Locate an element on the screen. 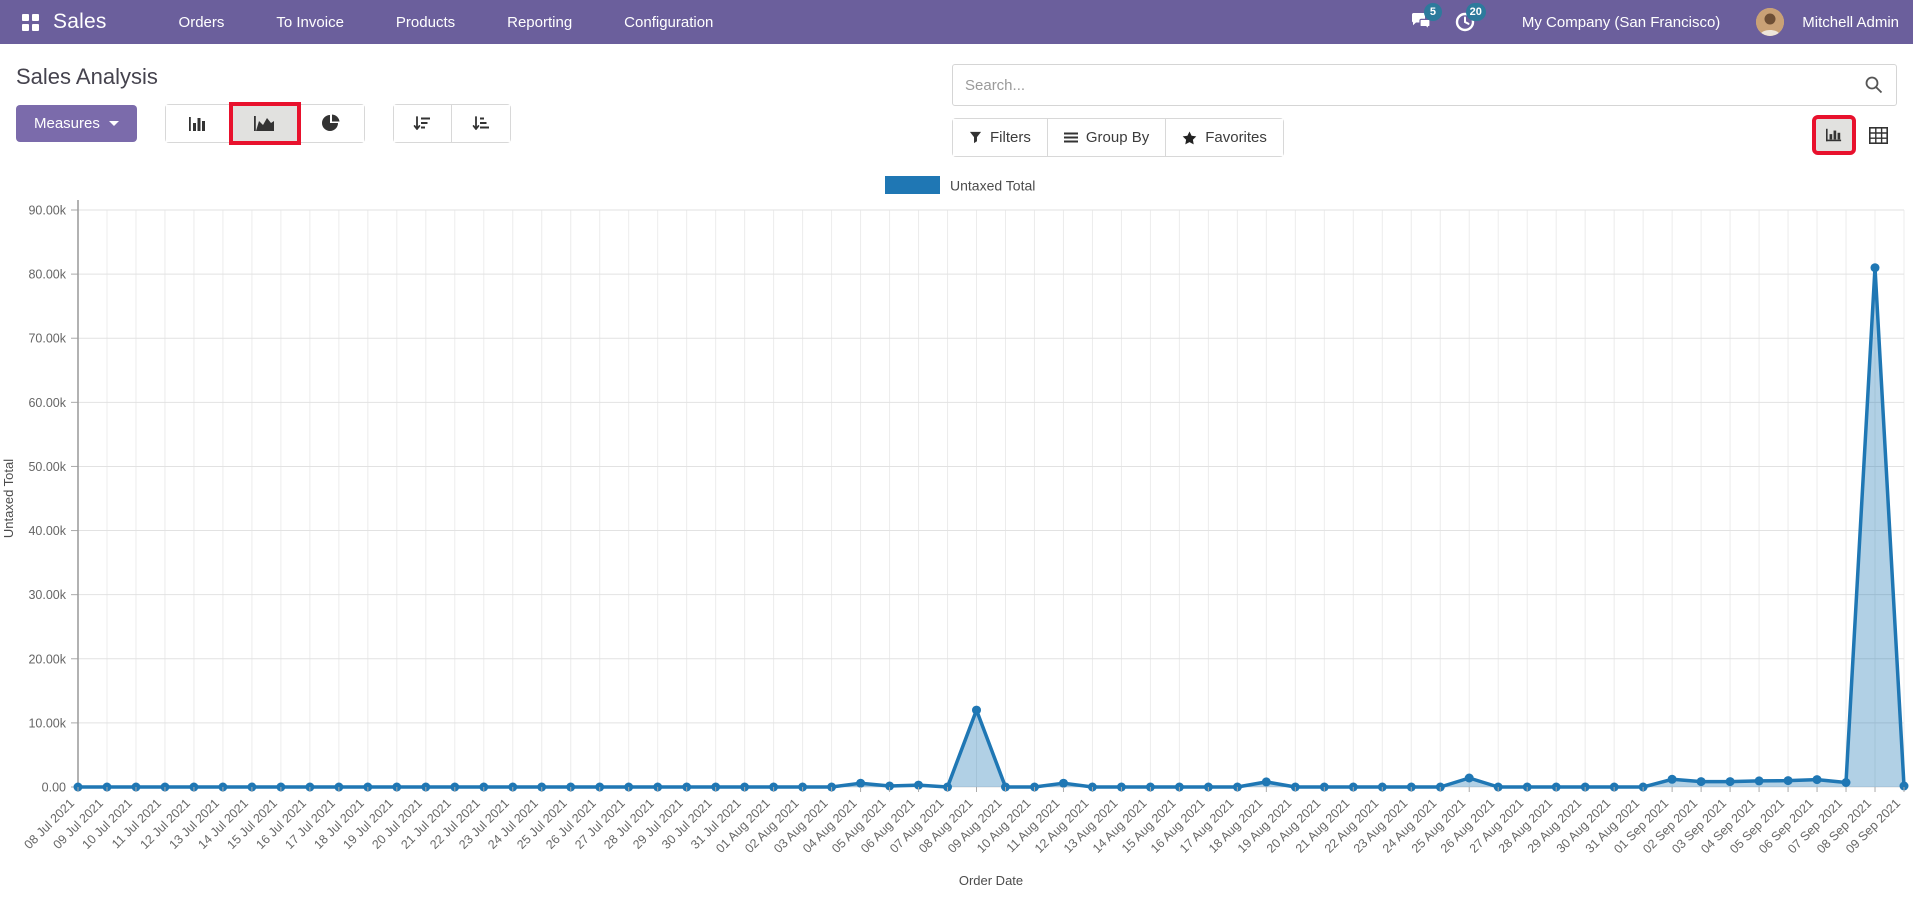 The width and height of the screenshot is (1913, 902). page-title: Sales Analysis is located at coordinates (87, 76).